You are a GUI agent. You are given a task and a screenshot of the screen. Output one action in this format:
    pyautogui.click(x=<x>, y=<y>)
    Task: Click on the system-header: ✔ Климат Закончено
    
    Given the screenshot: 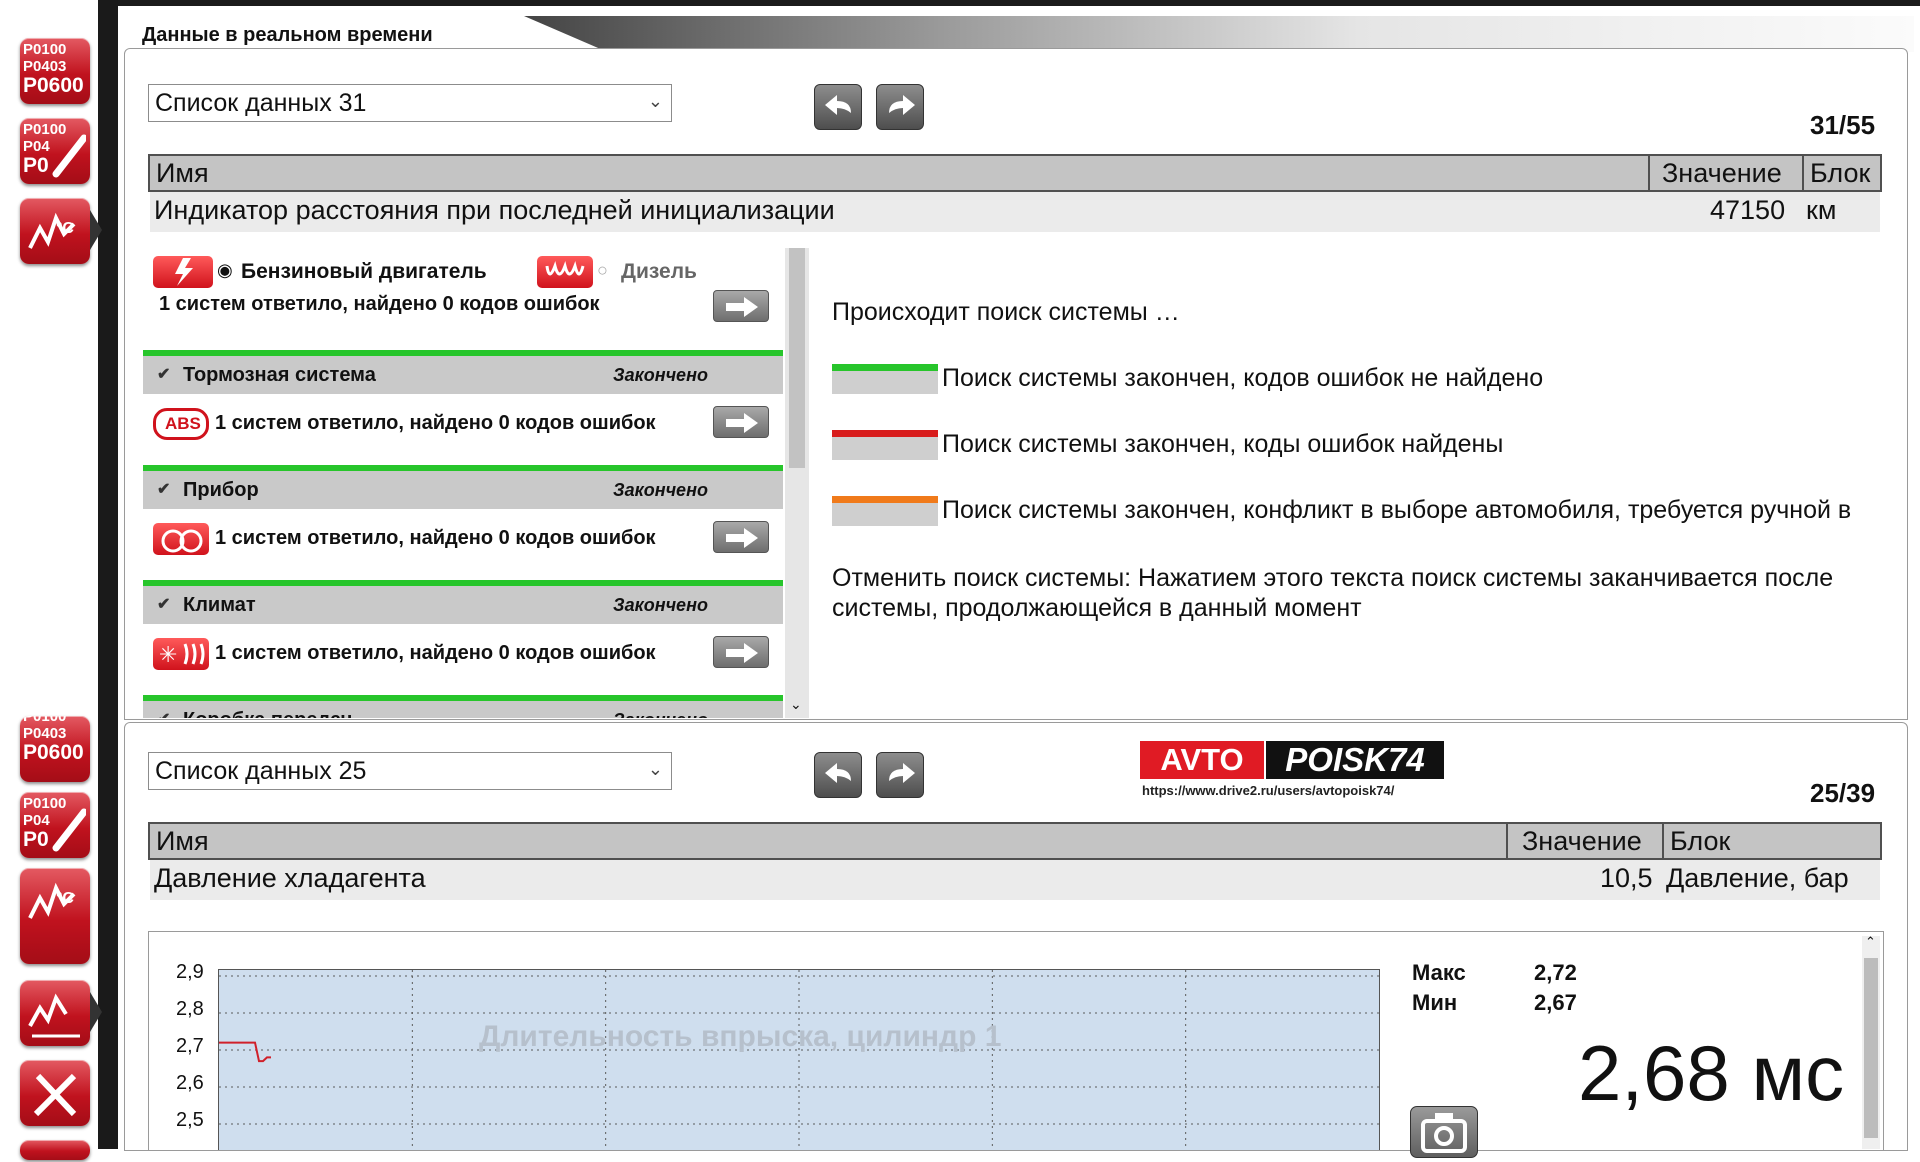 What is the action you would take?
    pyautogui.click(x=463, y=605)
    